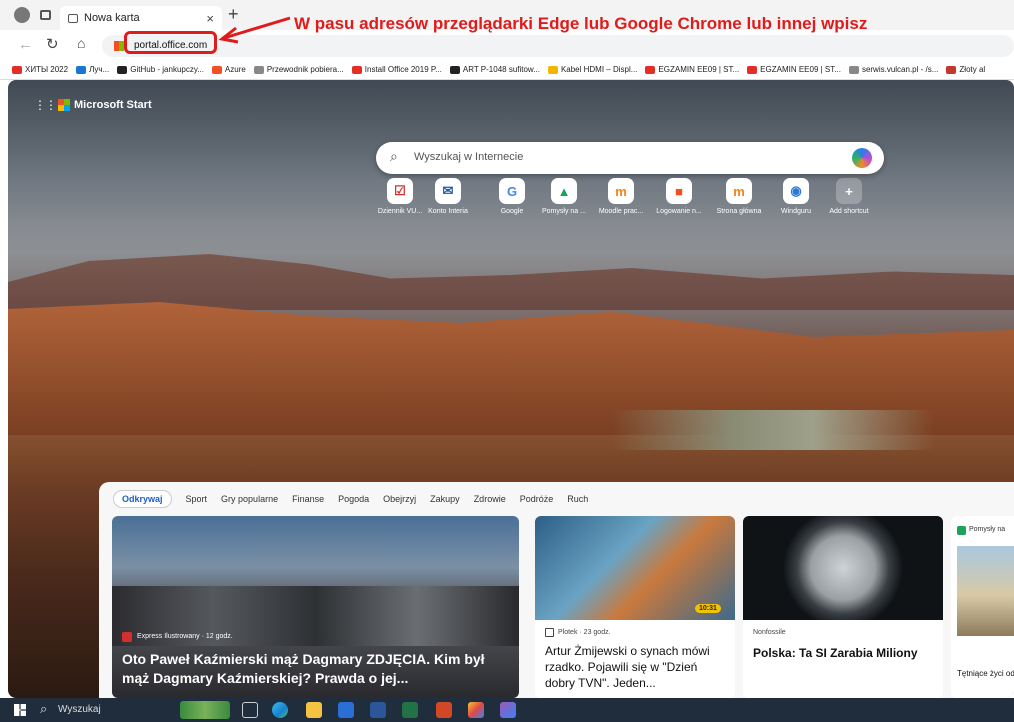 The height and width of the screenshot is (722, 1014). I want to click on feed-tab-7: Zakupy, so click(445, 499).